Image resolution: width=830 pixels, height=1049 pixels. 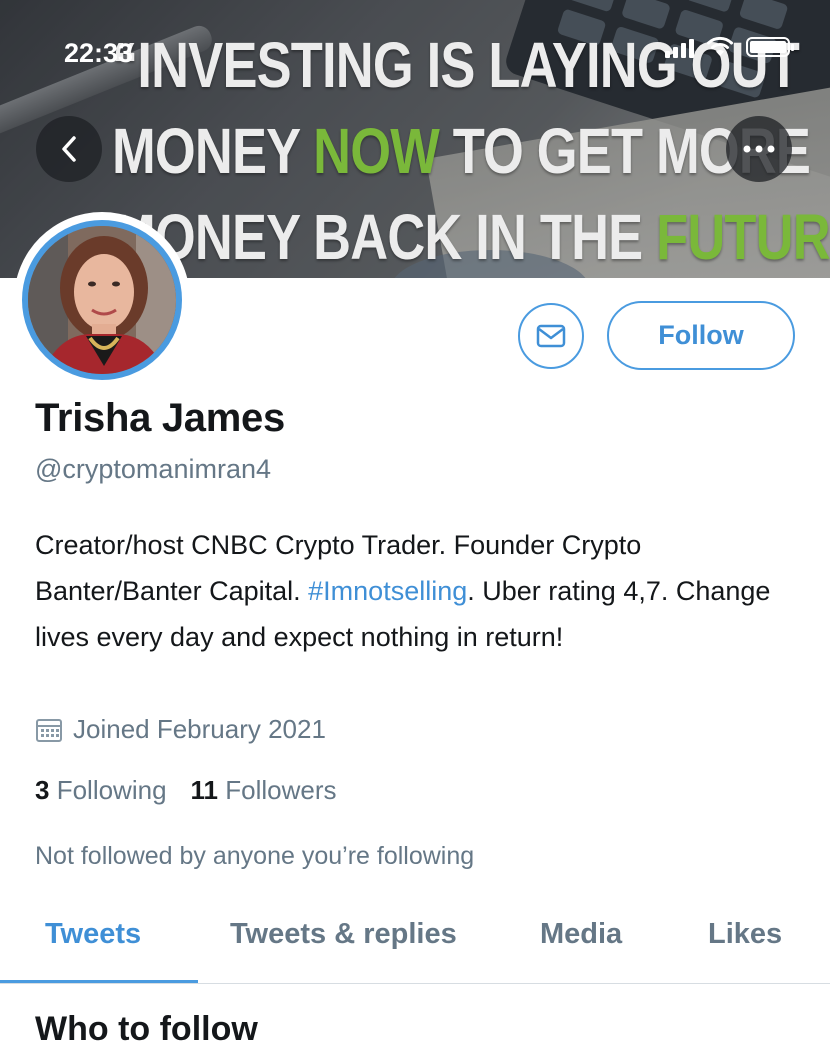 I want to click on follow-button: Follow, so click(x=701, y=335).